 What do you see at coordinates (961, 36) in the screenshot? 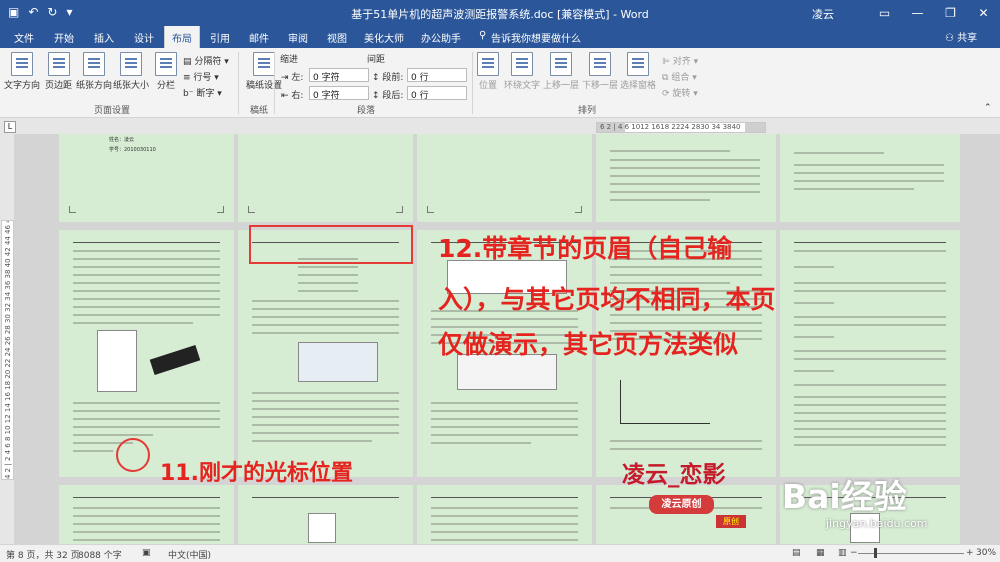
I see `share-button: ⚇ 共享` at bounding box center [961, 36].